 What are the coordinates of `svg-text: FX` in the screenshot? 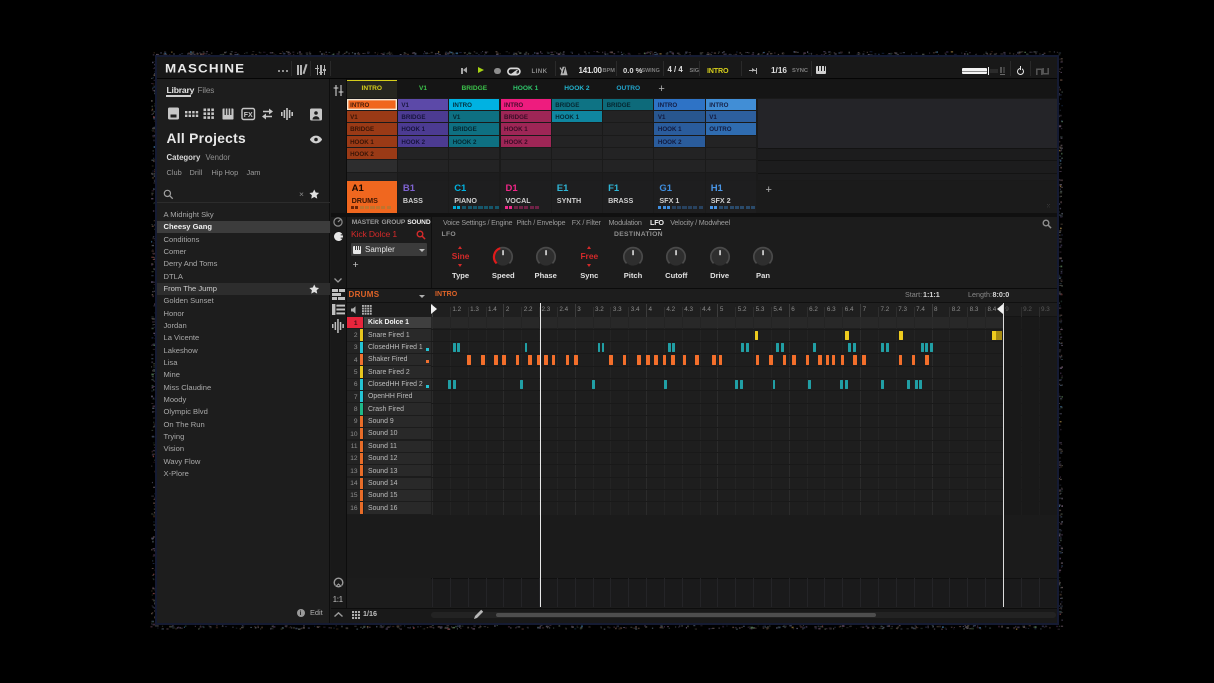 It's located at (248, 115).